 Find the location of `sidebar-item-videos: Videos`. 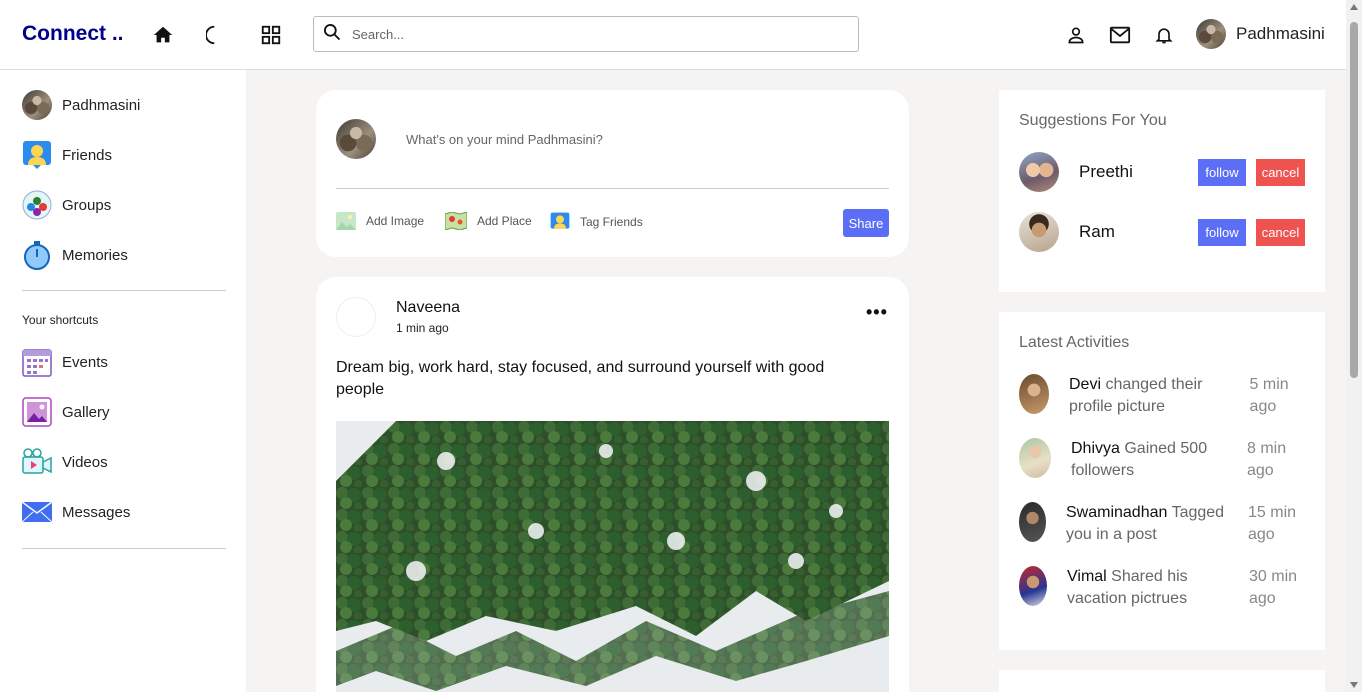

sidebar-item-videos: Videos is located at coordinates (65, 462).